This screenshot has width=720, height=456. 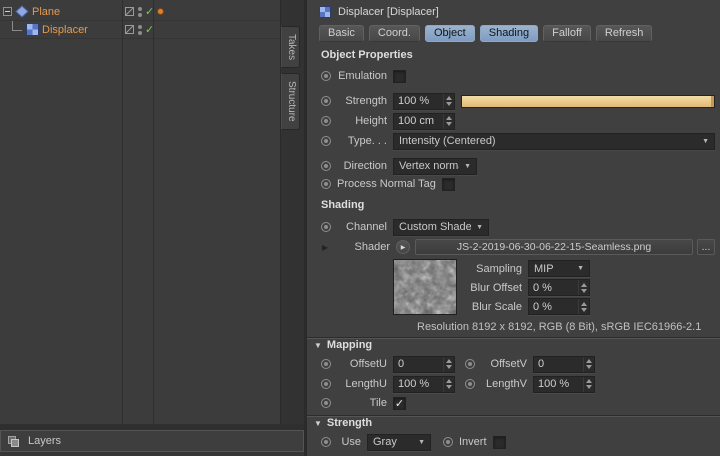 I want to click on shader-expand-arrow: ▶, so click(x=328, y=247).